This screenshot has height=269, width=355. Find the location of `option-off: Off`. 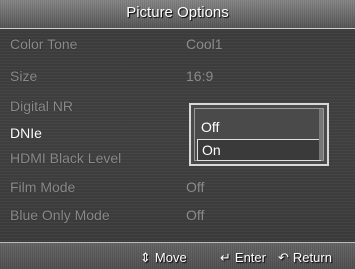

option-off: Off is located at coordinates (258, 127).